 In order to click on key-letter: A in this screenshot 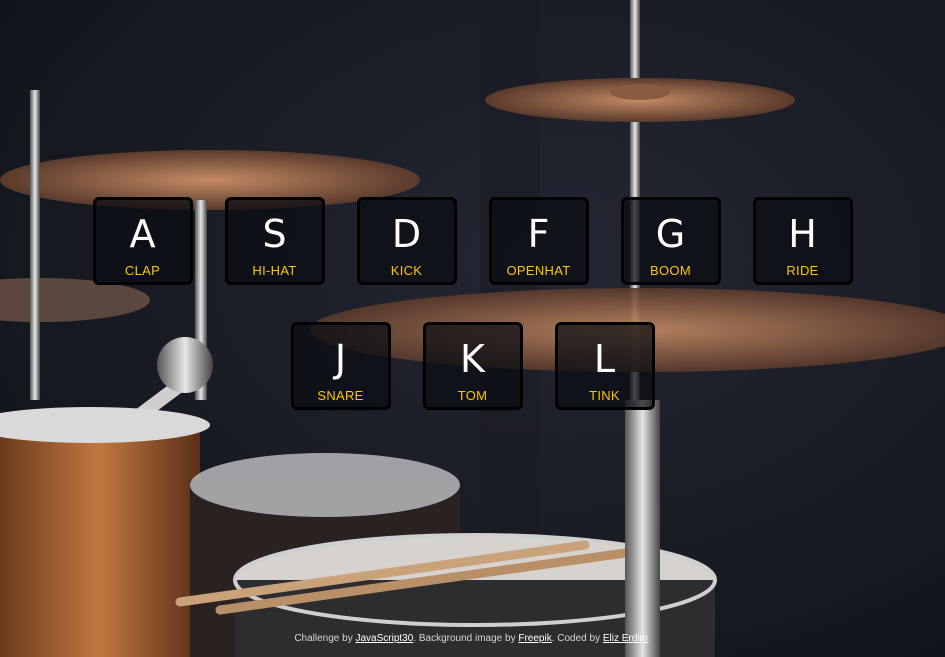, I will do `click(142, 234)`.